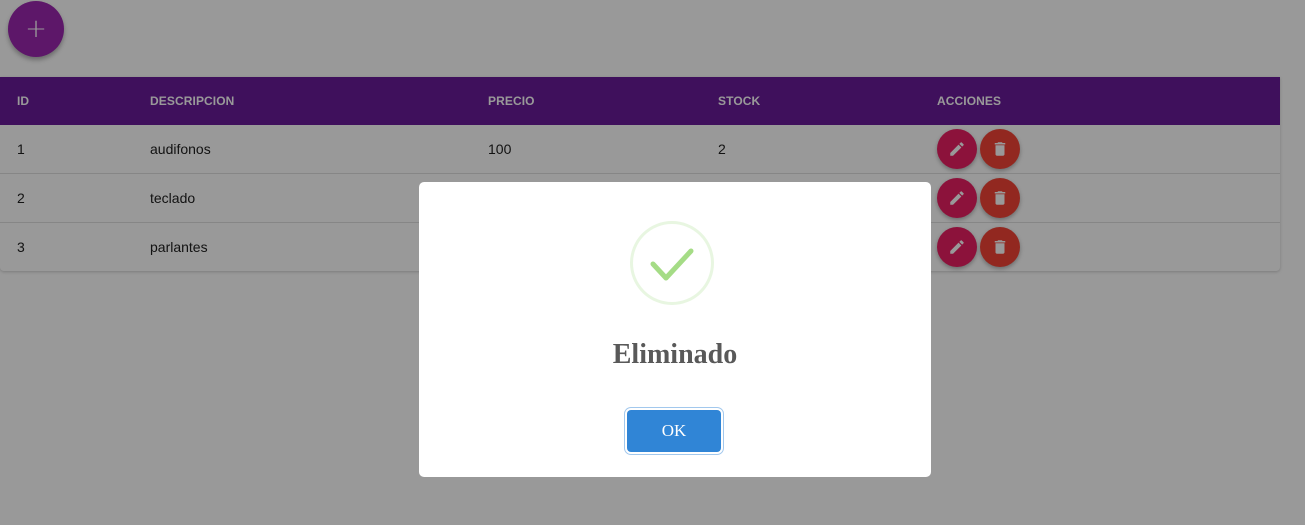 The height and width of the screenshot is (525, 1305). Describe the element at coordinates (675, 354) in the screenshot. I see `dialog-title: Eliminado` at that location.